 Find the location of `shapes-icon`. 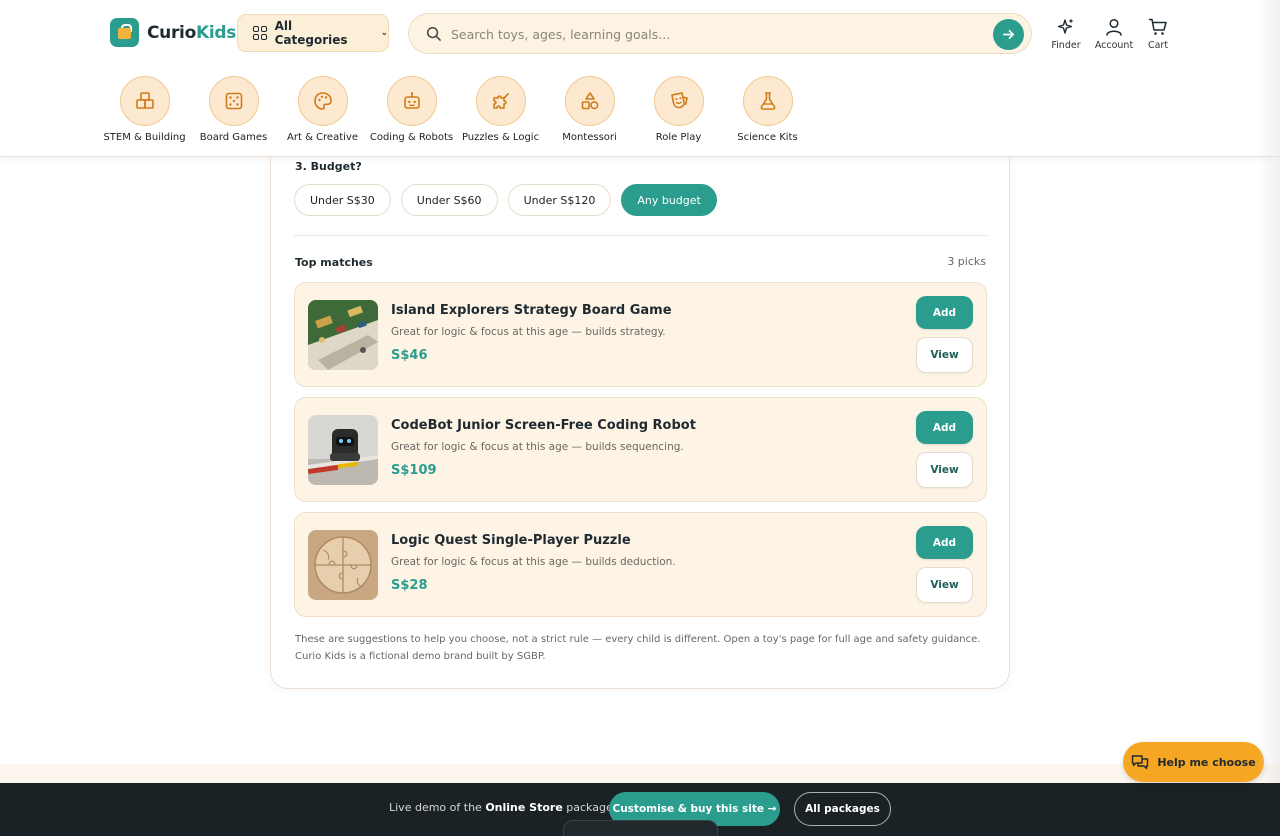

shapes-icon is located at coordinates (589, 101).